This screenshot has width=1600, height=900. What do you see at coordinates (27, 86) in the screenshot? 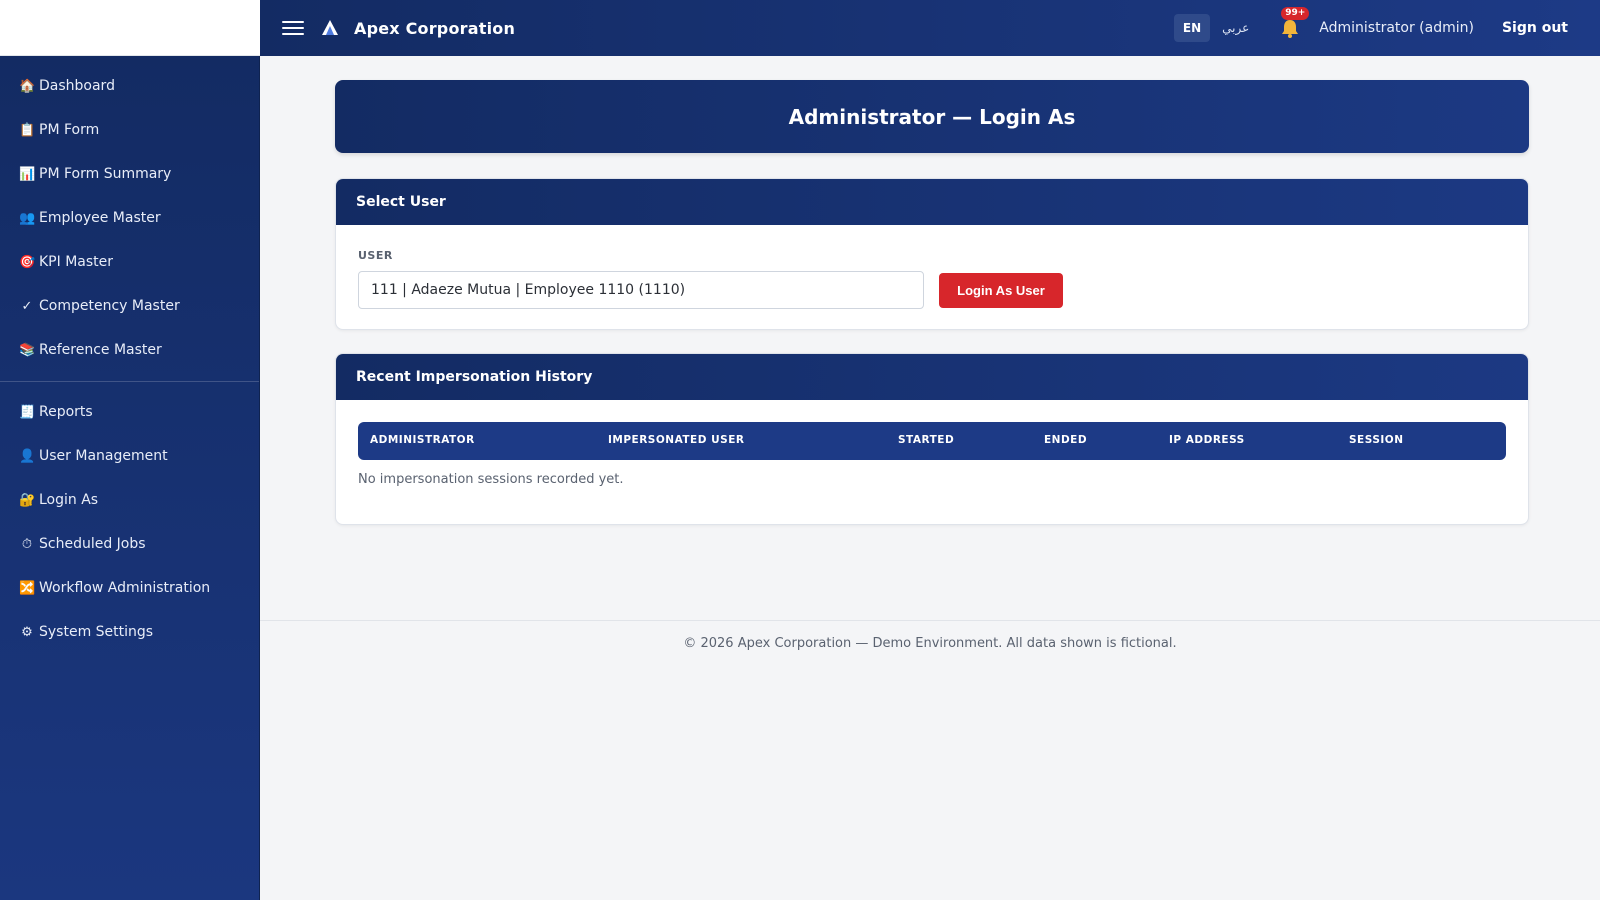
I see `home-icon: 🏠` at bounding box center [27, 86].